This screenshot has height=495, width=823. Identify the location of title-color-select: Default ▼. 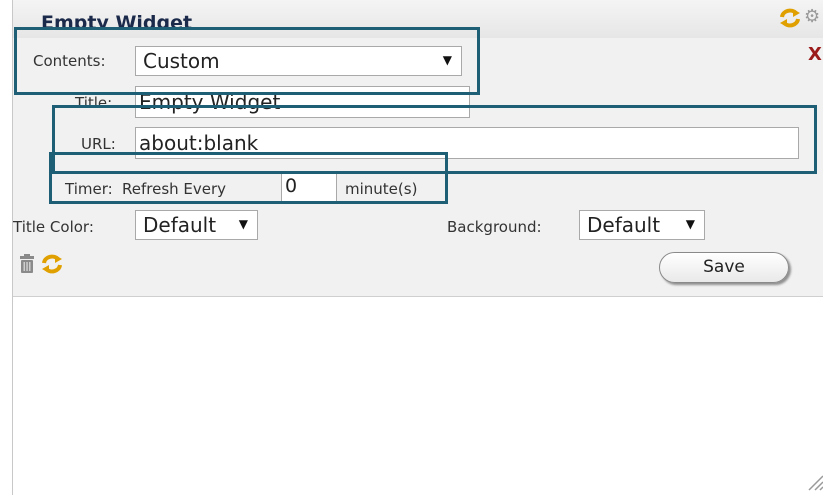
(196, 225).